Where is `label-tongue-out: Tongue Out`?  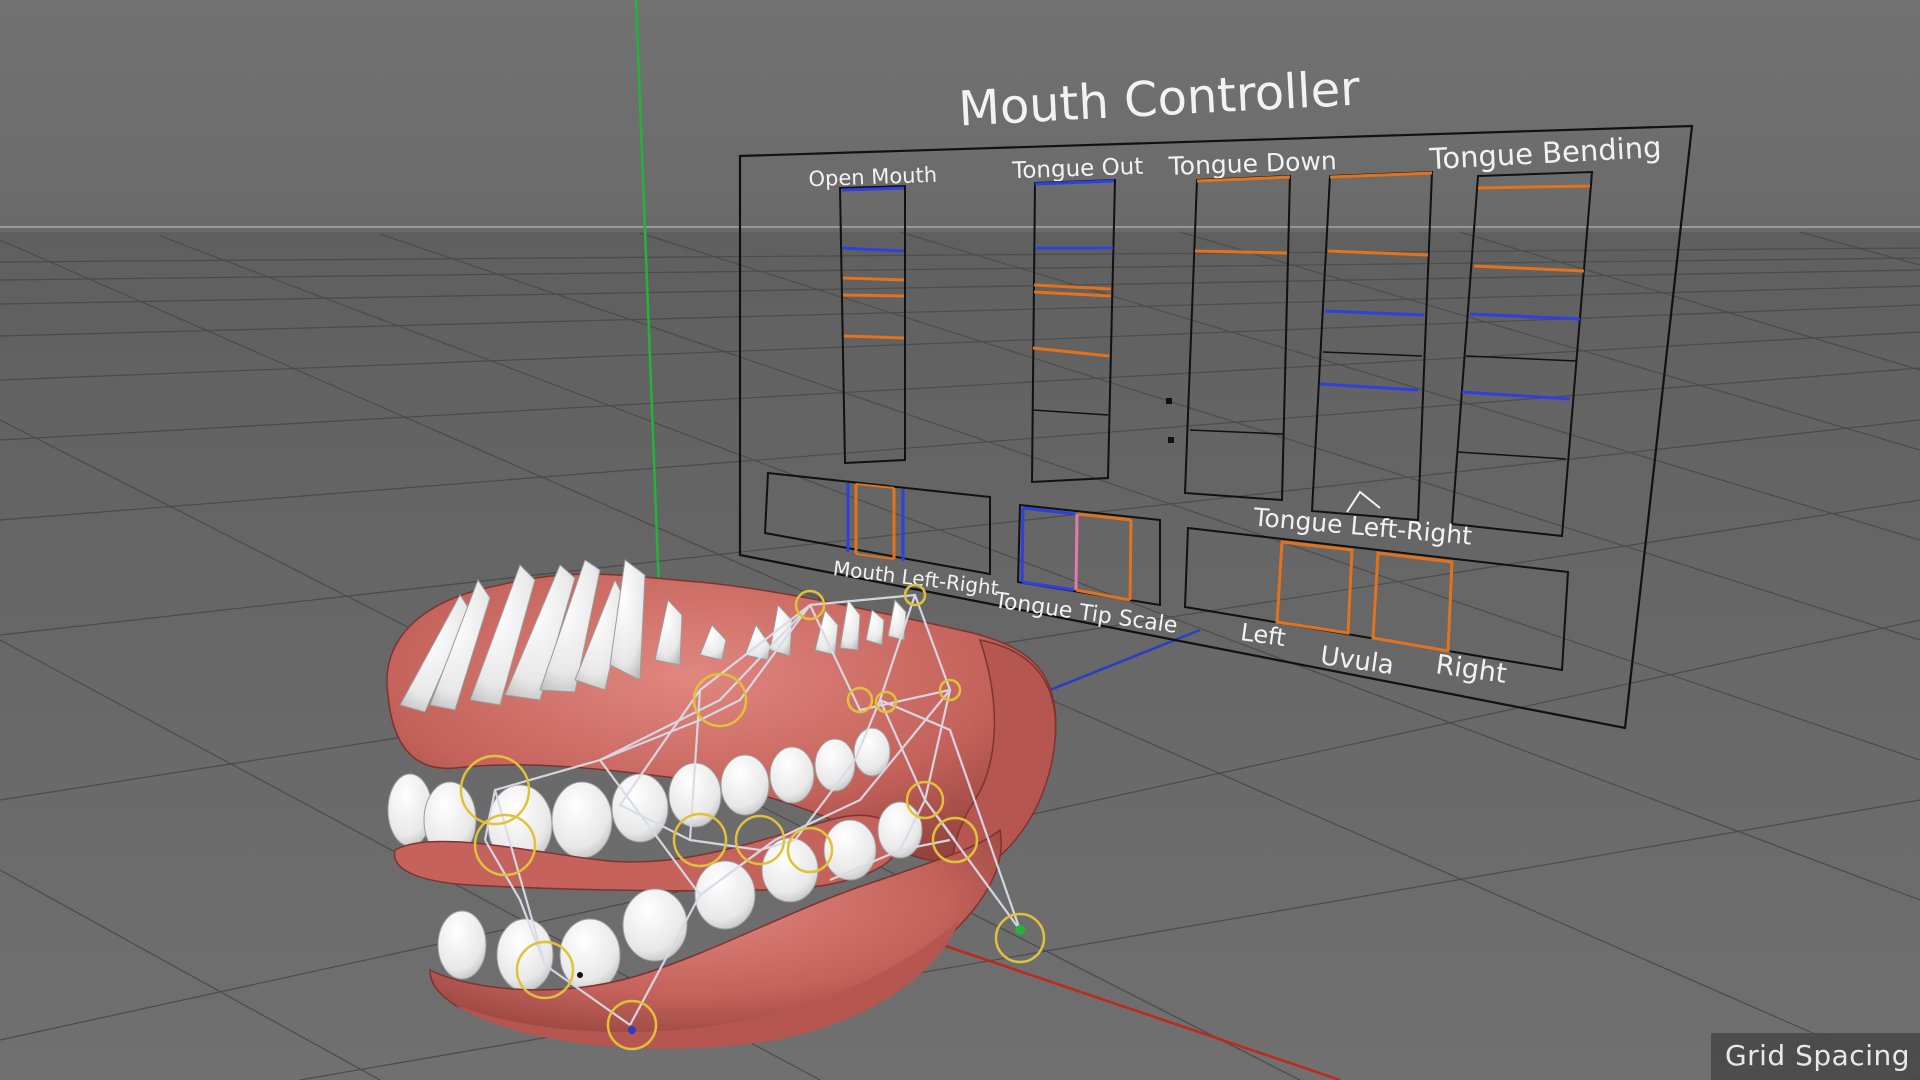 label-tongue-out: Tongue Out is located at coordinates (1077, 169).